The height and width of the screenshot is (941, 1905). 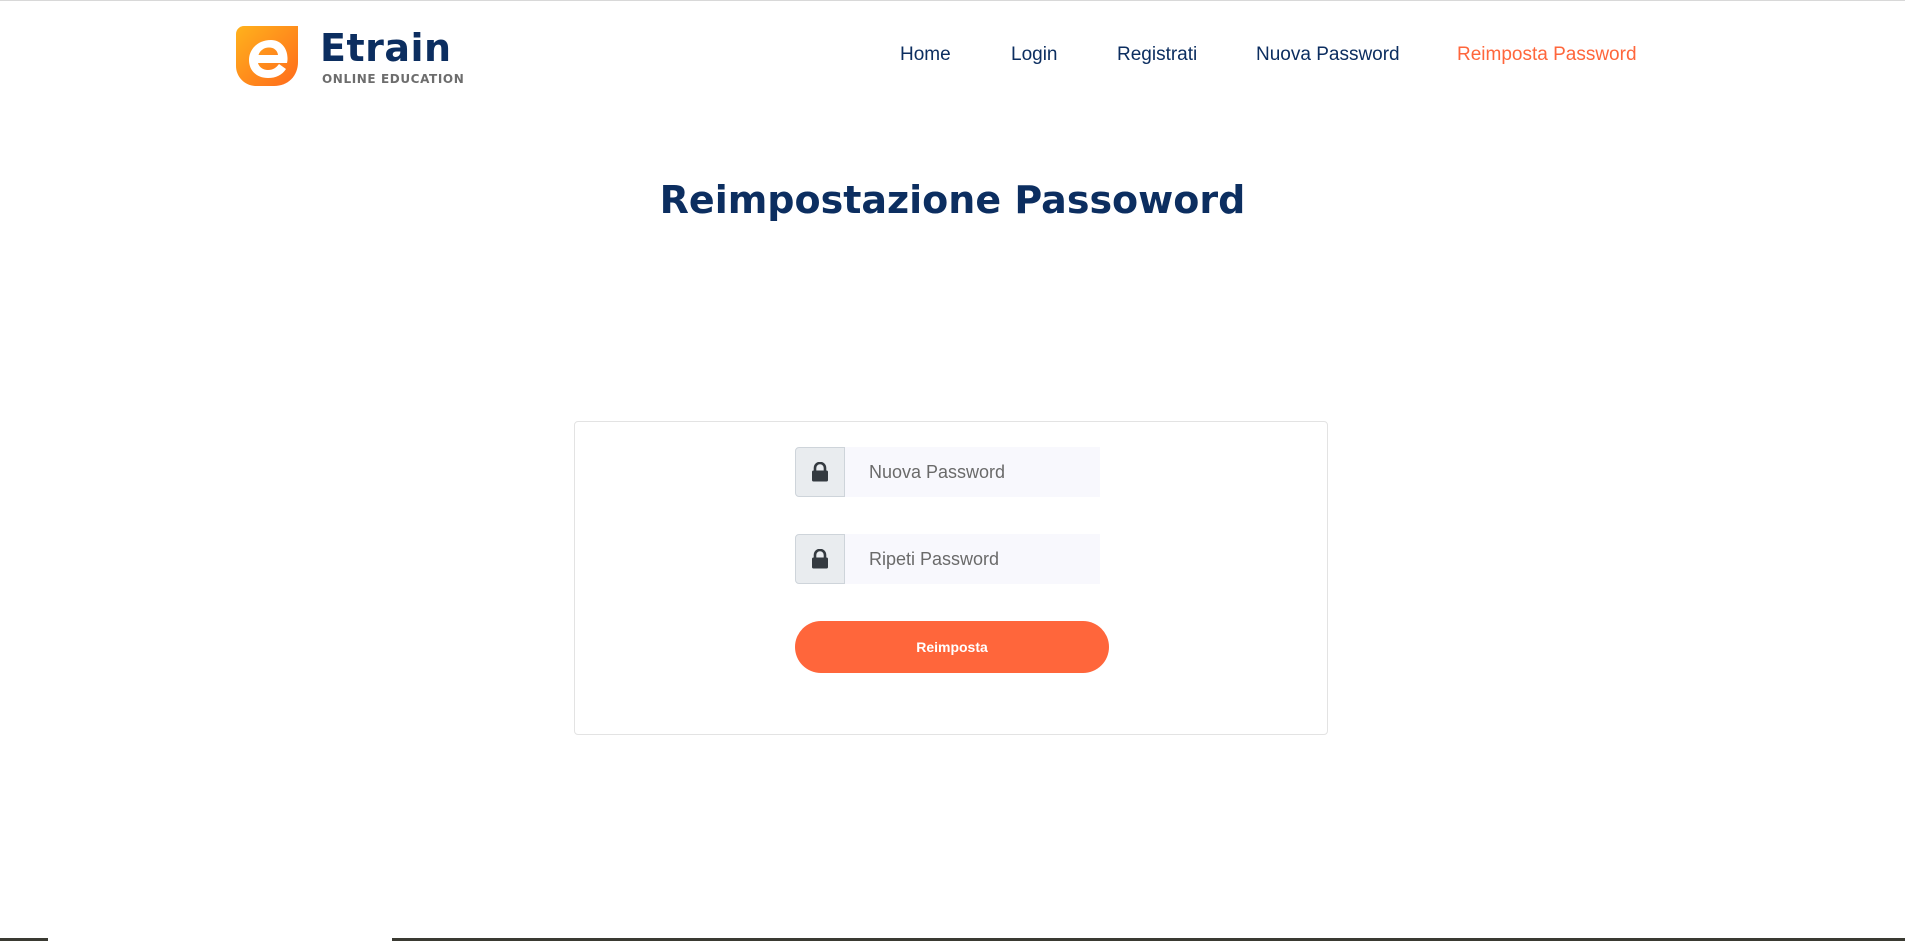 What do you see at coordinates (393, 79) in the screenshot?
I see `brand-tagline: ONLINE EDUCATION` at bounding box center [393, 79].